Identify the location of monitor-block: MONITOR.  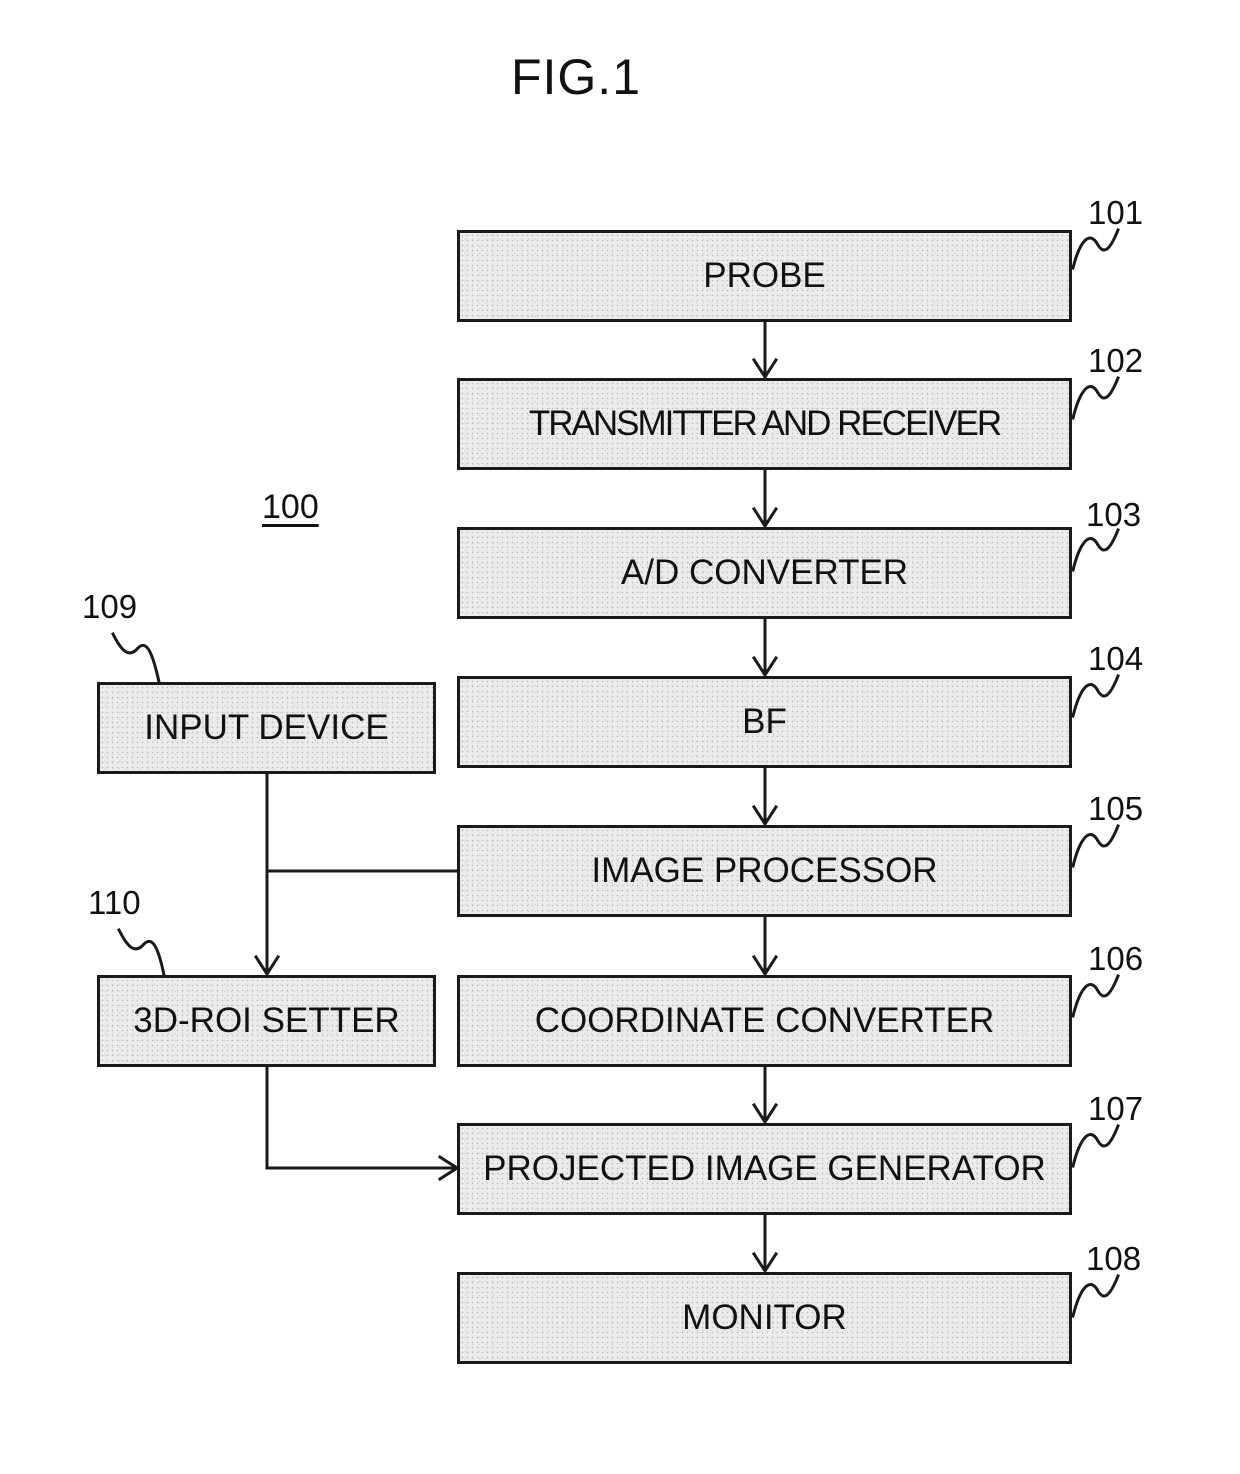
(764, 1318).